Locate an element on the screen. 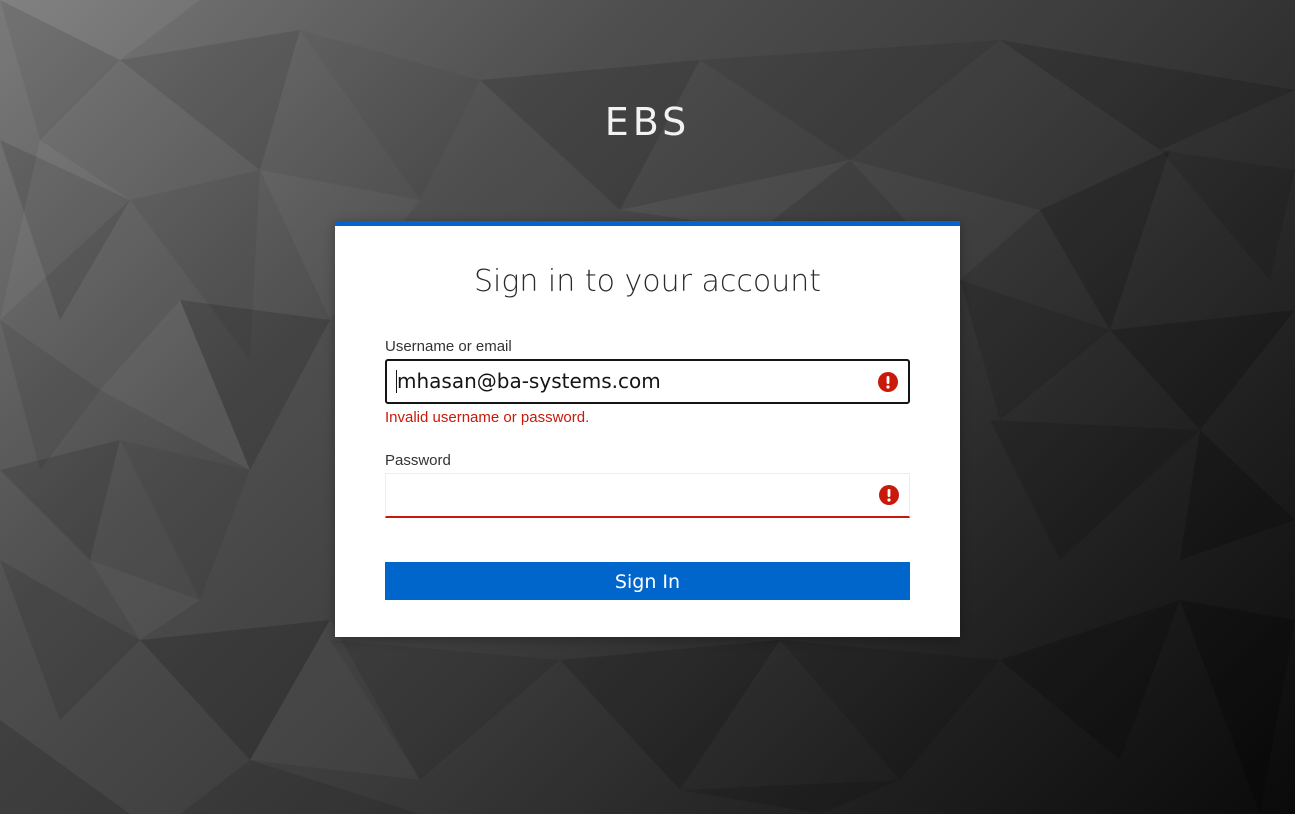  password-label: Password is located at coordinates (418, 460).